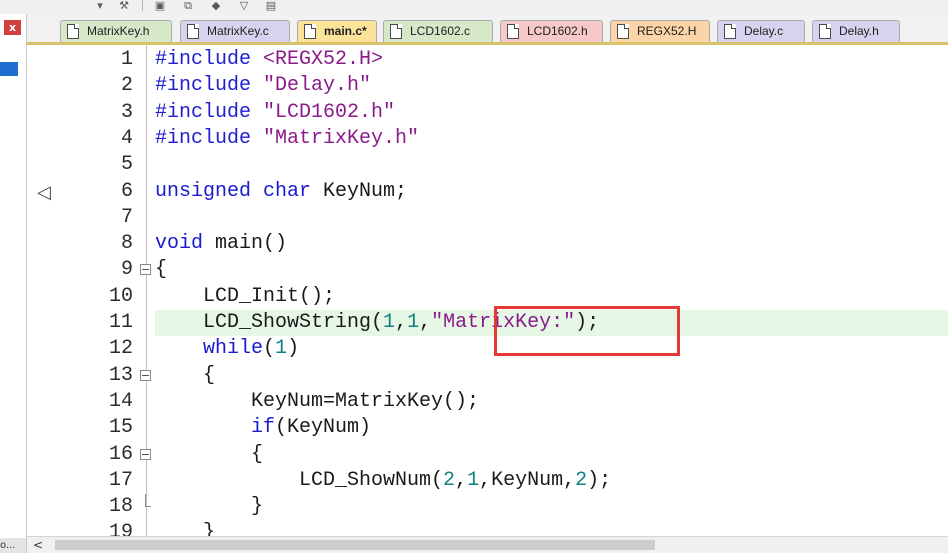 The width and height of the screenshot is (948, 553). Describe the element at coordinates (12, 27) in the screenshot. I see `close-panel-button: x` at that location.